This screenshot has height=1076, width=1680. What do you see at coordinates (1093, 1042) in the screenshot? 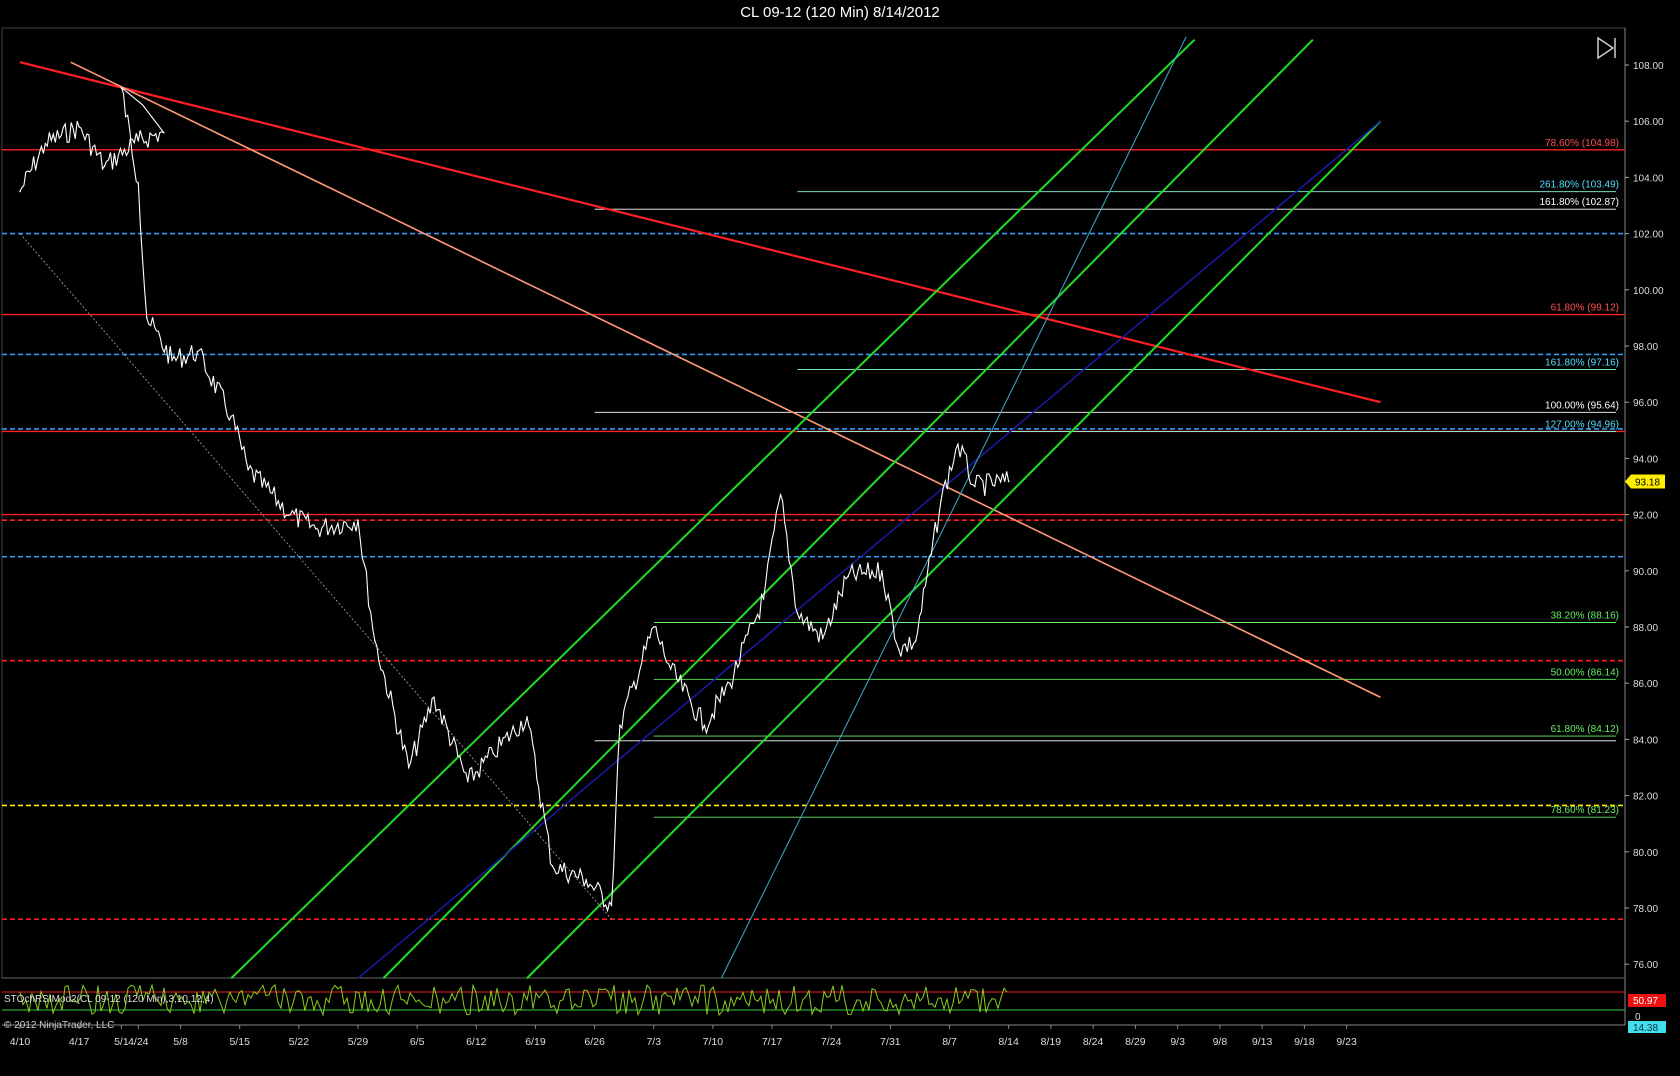
I see `x-tick-label-20: 8/24` at bounding box center [1093, 1042].